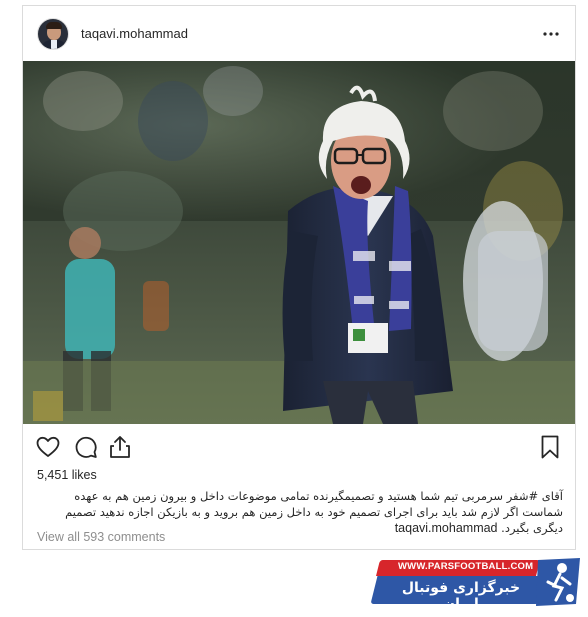 This screenshot has width=588, height=617. Describe the element at coordinates (86, 447) in the screenshot. I see `comment-icon` at that location.